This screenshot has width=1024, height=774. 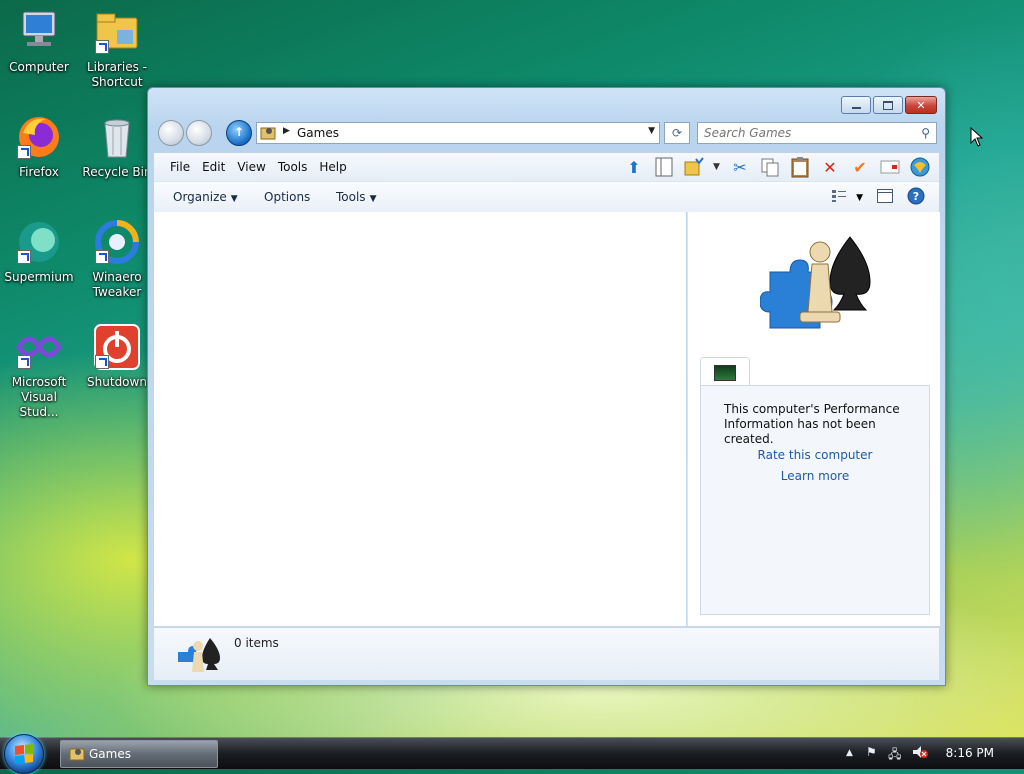 I want to click on up-button: ↑, so click(x=239, y=133).